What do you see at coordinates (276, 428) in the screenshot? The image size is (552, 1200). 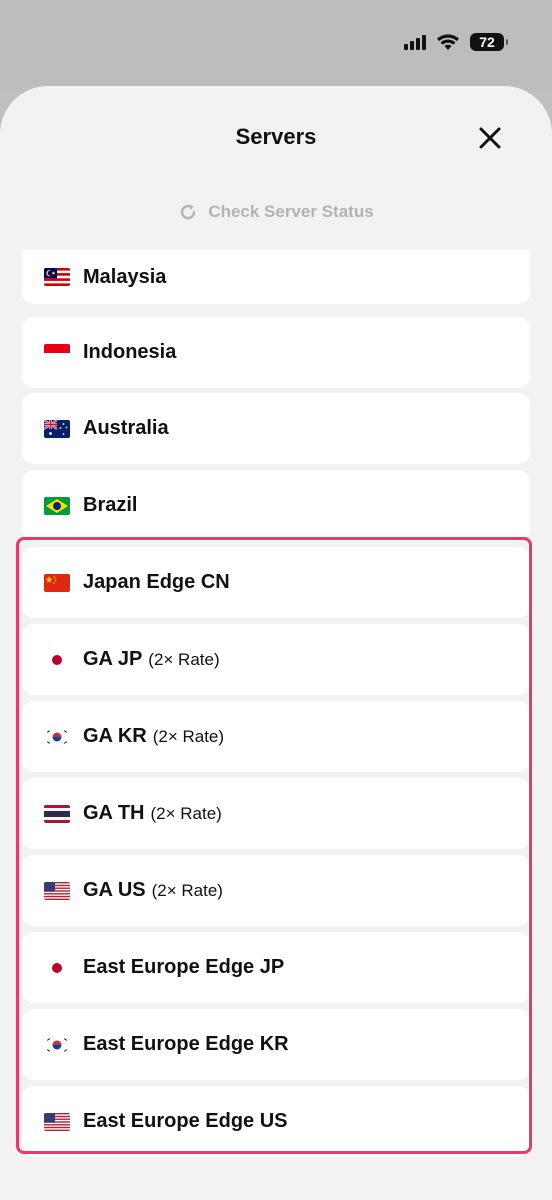 I see `server-item-australia: Australia` at bounding box center [276, 428].